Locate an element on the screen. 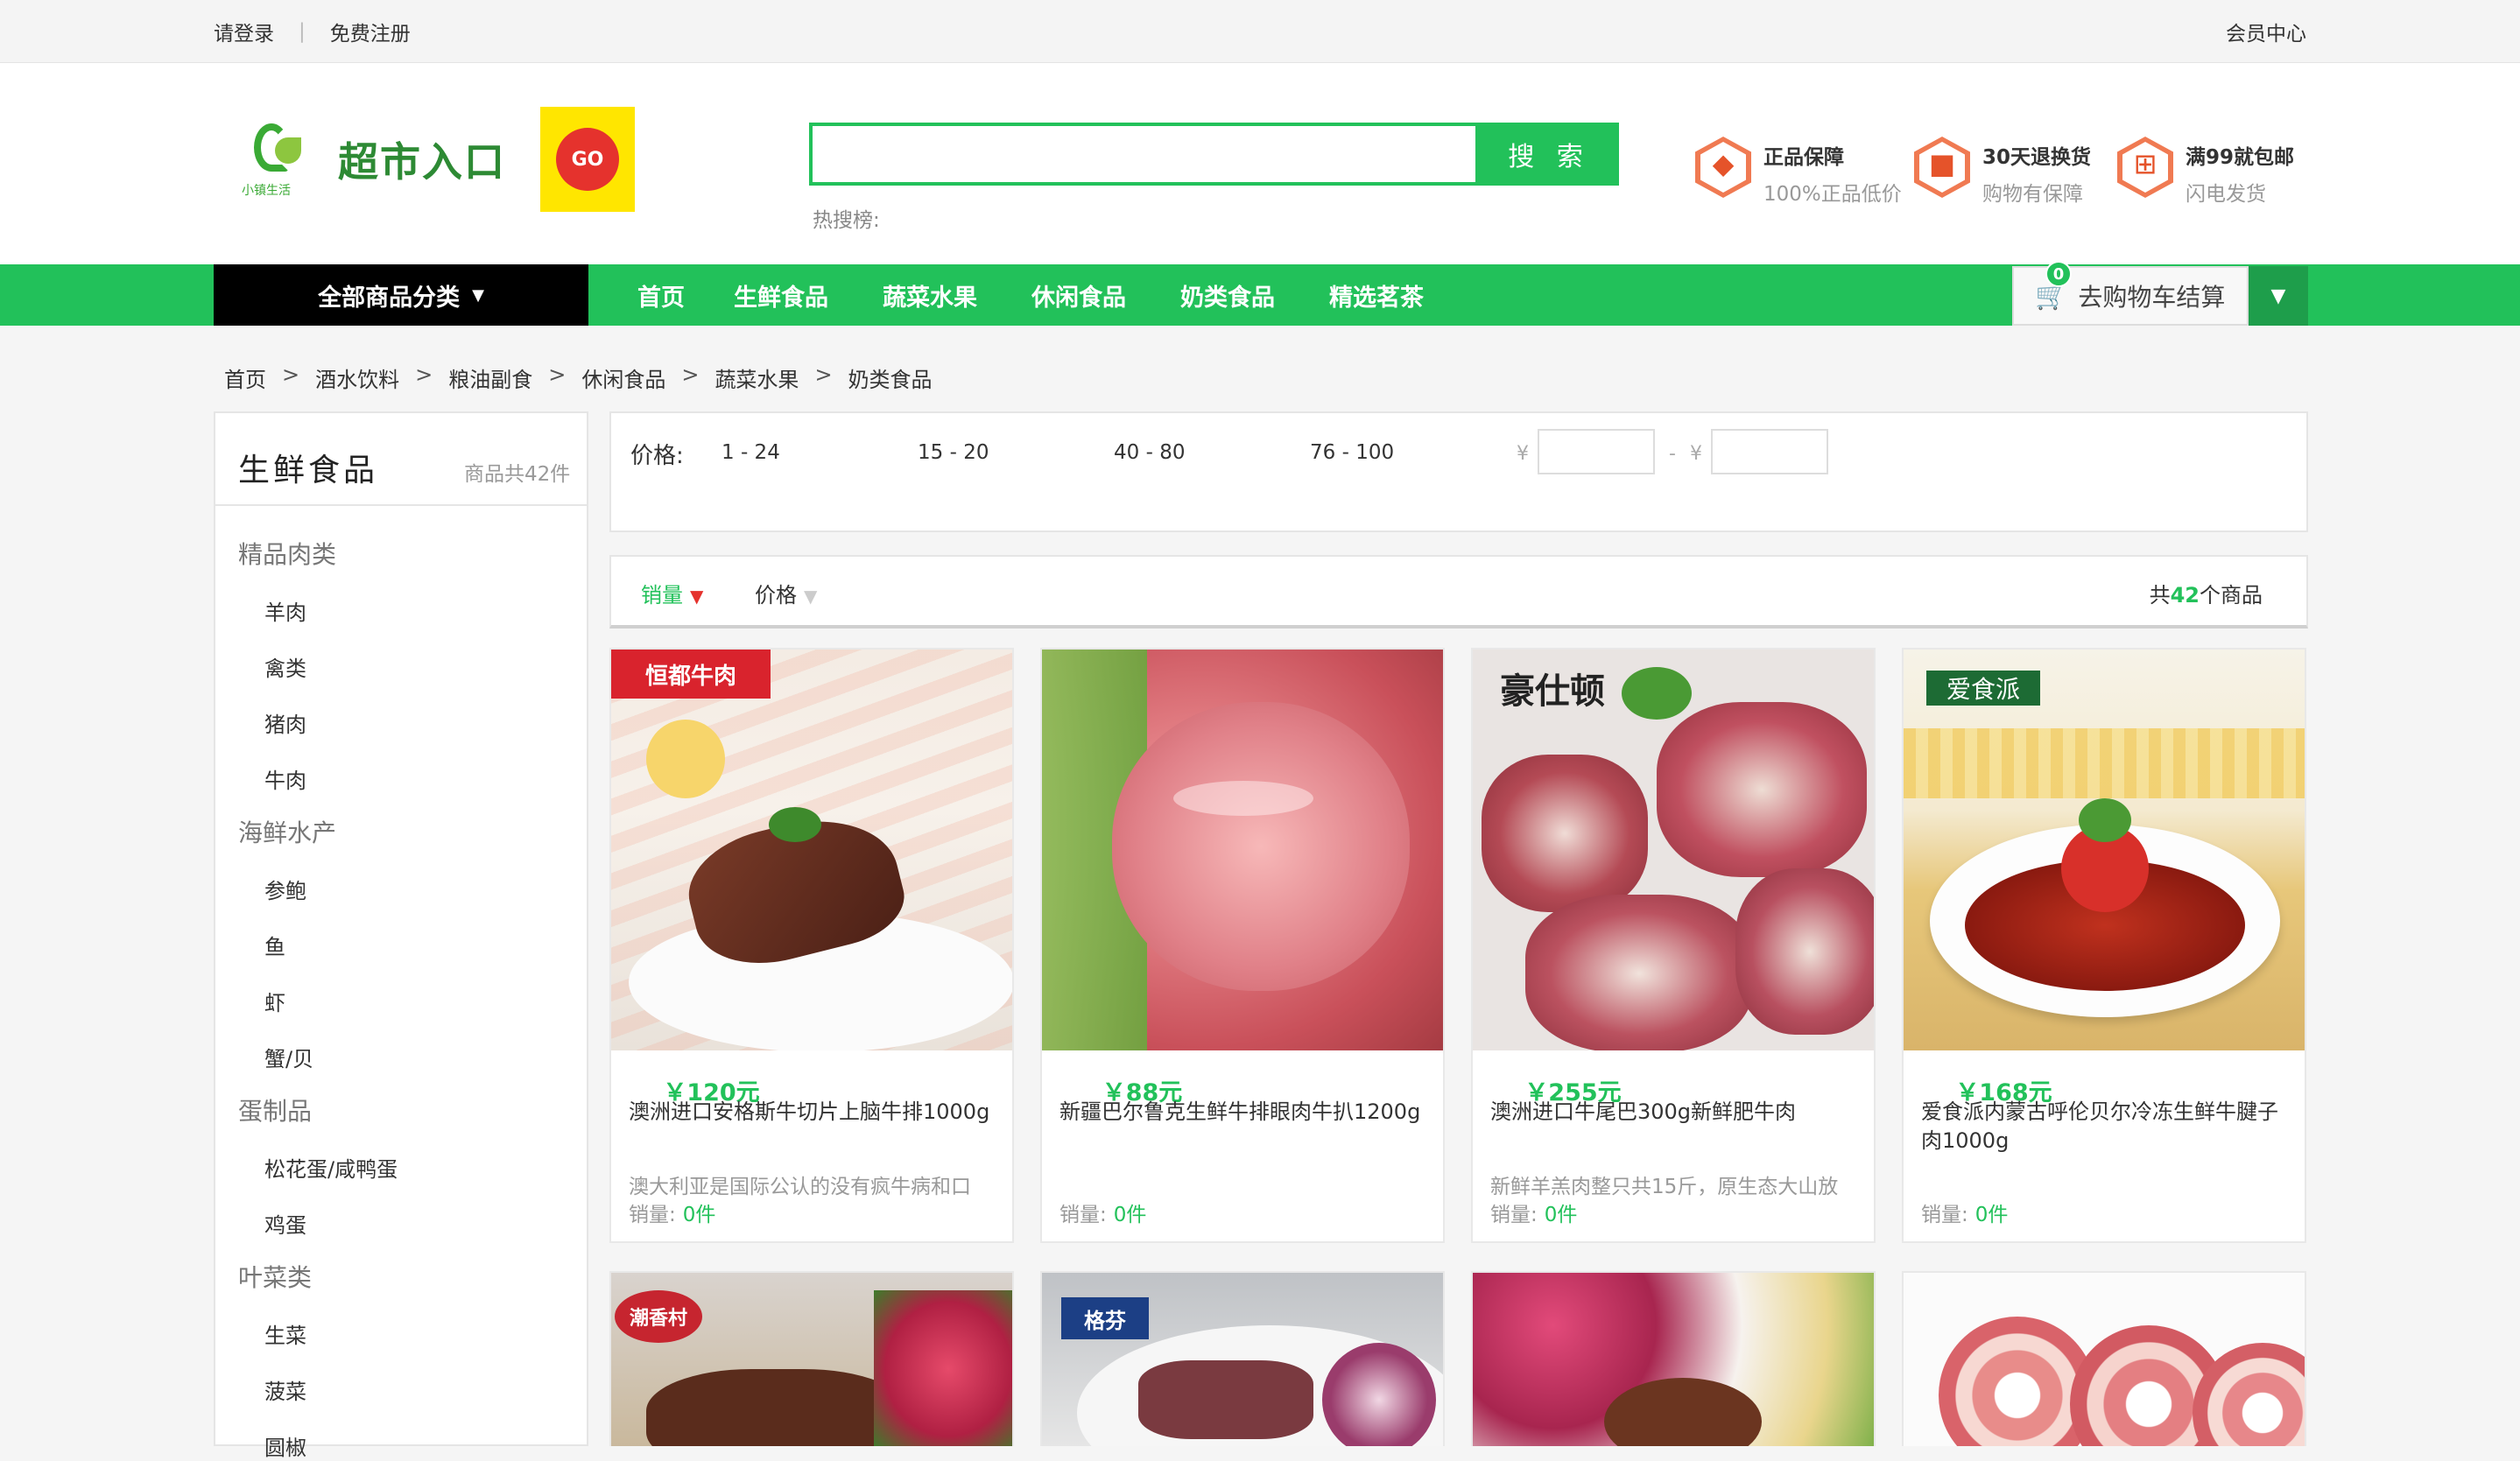  sidebar-item: 参鲍 is located at coordinates (285, 889).